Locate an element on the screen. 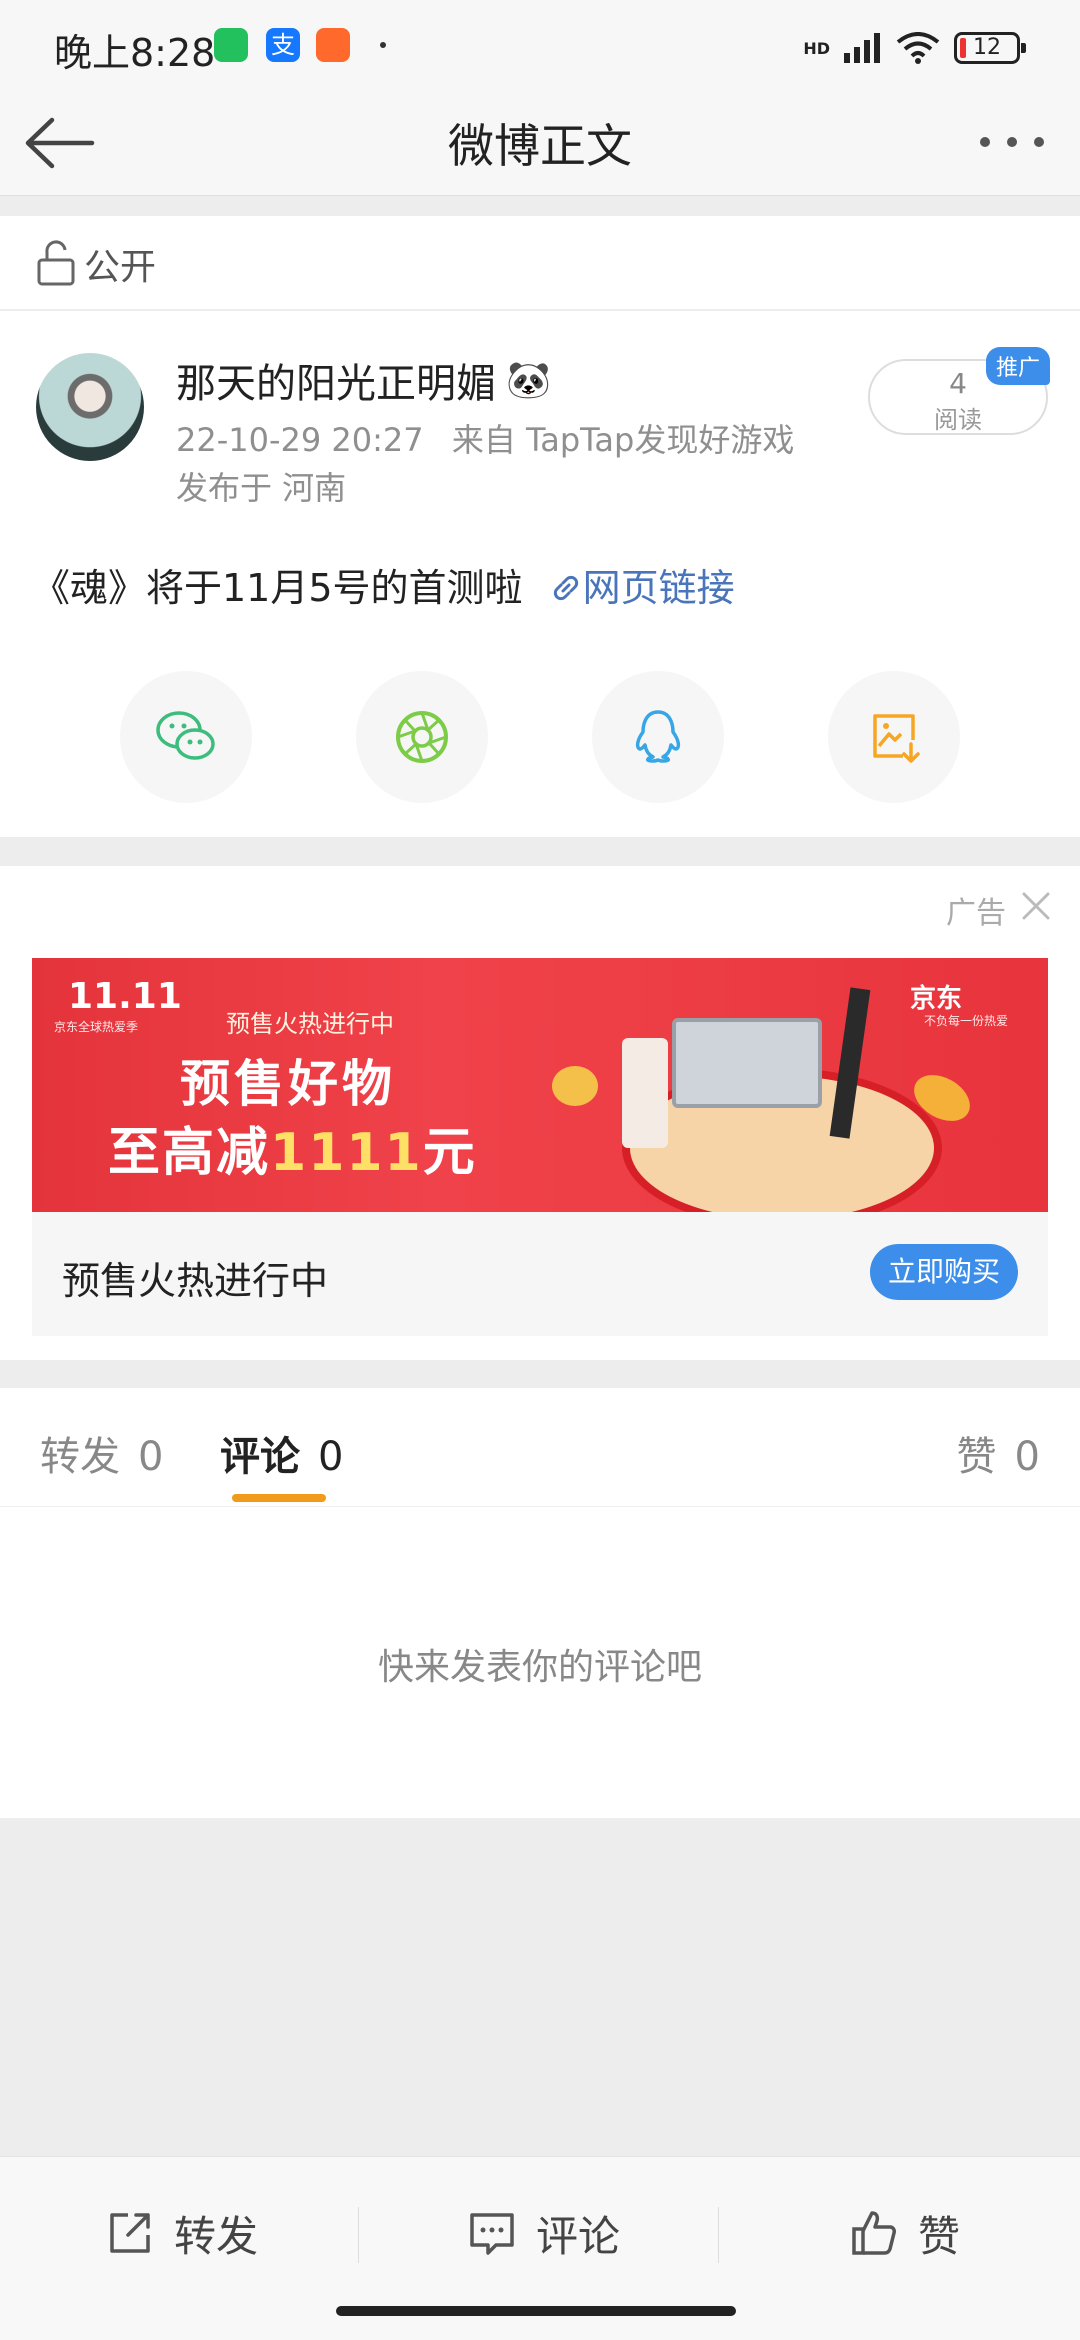  tab-like-label: 赞 is located at coordinates (976, 1457).